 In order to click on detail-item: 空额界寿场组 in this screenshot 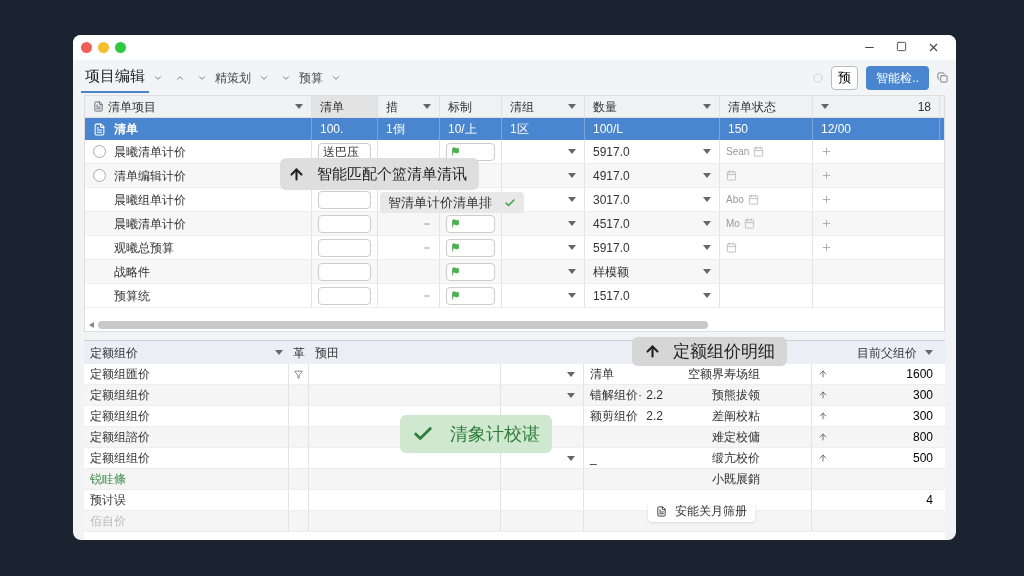, I will do `click(724, 374)`.